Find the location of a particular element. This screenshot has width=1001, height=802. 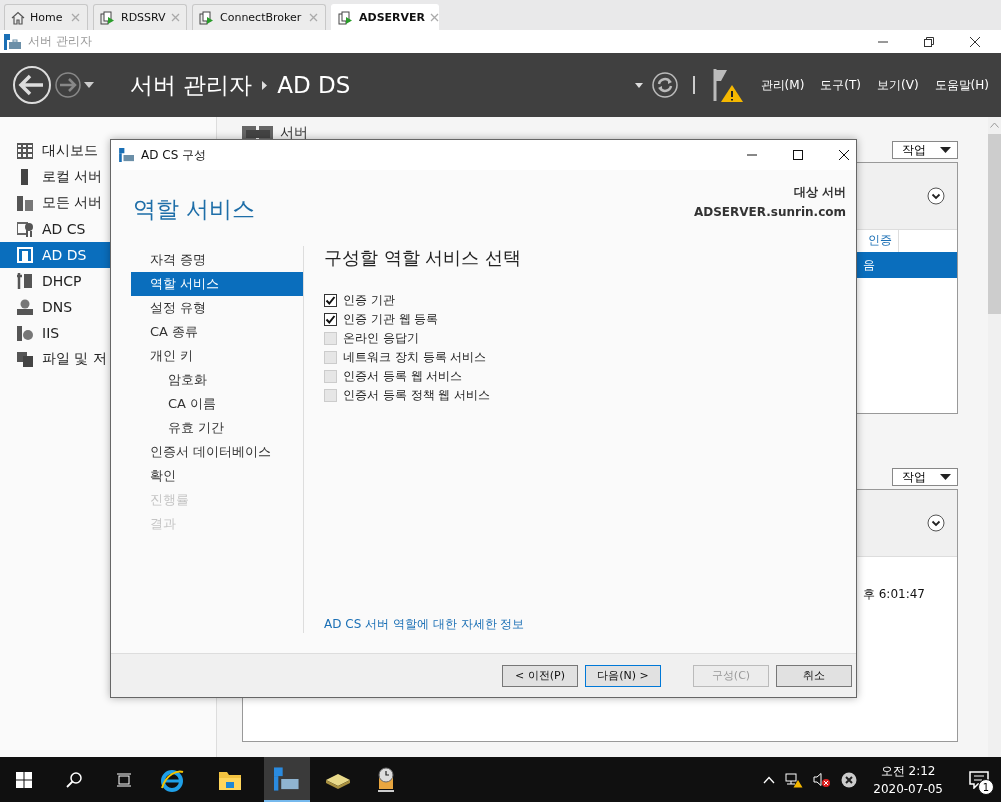

checkbox-label: 인증서 등록 정책 웹 서비스 is located at coordinates (417, 395).